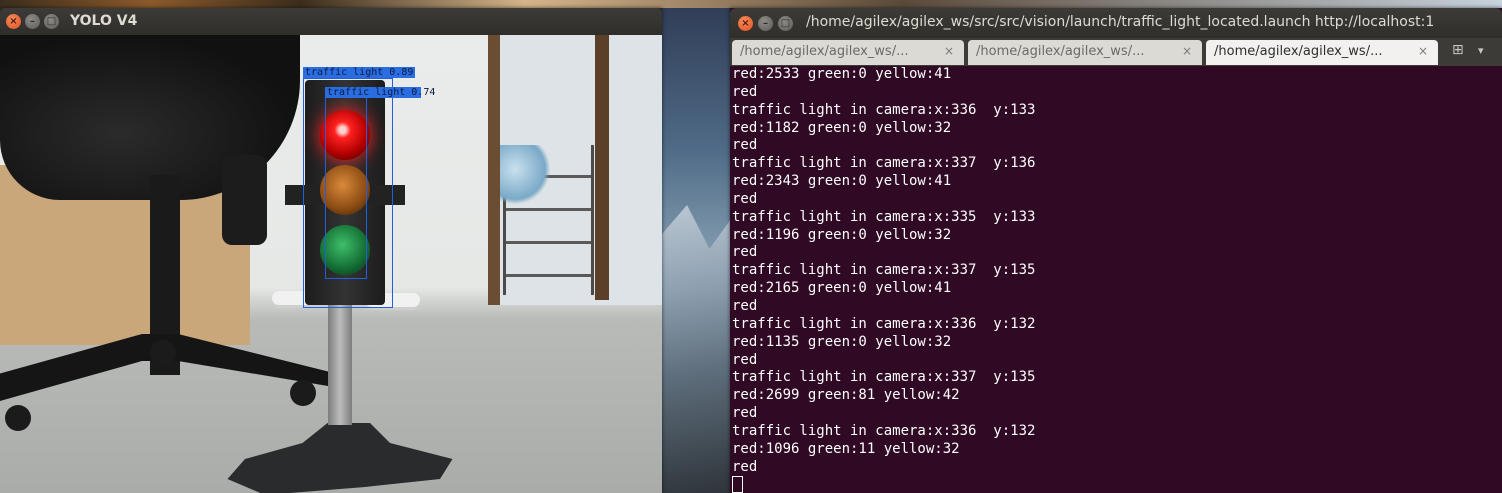 The width and height of the screenshot is (1502, 493). I want to click on terminal-cursor-line, so click(1116, 484).